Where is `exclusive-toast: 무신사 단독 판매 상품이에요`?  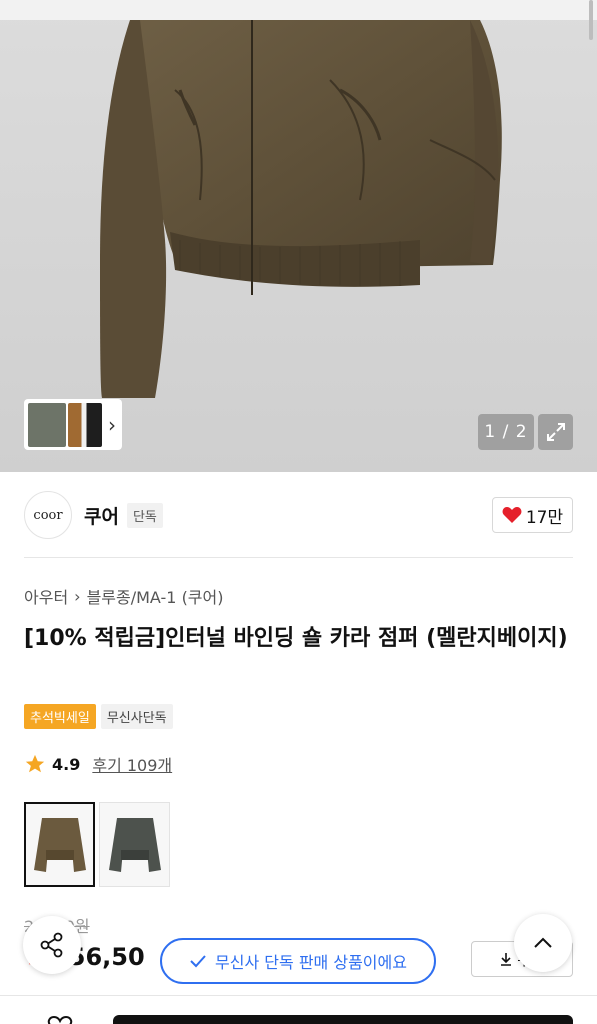 exclusive-toast: 무신사 단독 판매 상품이에요 is located at coordinates (298, 961).